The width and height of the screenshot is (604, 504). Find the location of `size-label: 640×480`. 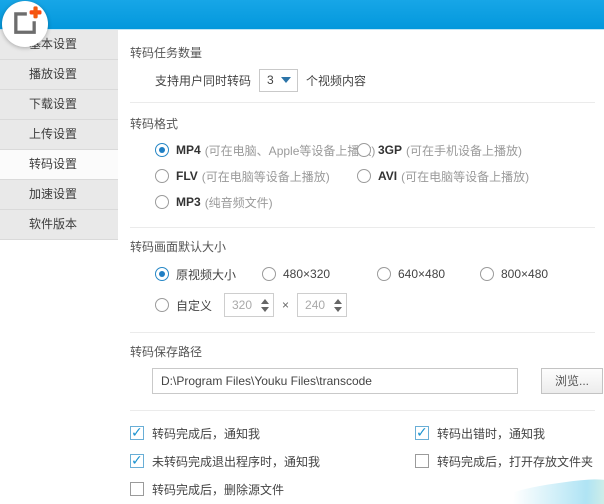

size-label: 640×480 is located at coordinates (422, 274).